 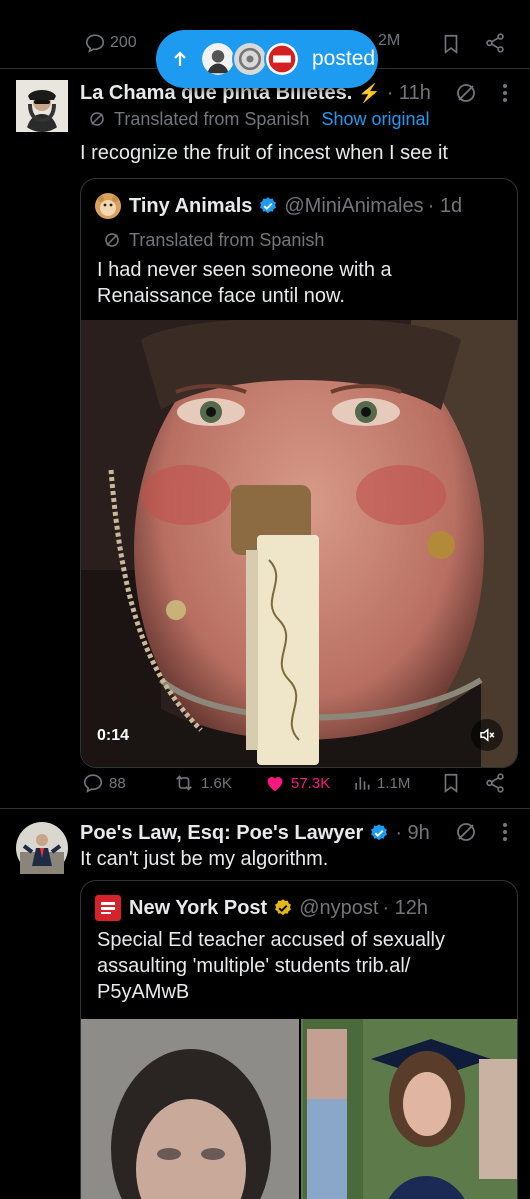 I want to click on author-name: Poe's Law, Esq: Poe's Lawyer, so click(x=221, y=833).